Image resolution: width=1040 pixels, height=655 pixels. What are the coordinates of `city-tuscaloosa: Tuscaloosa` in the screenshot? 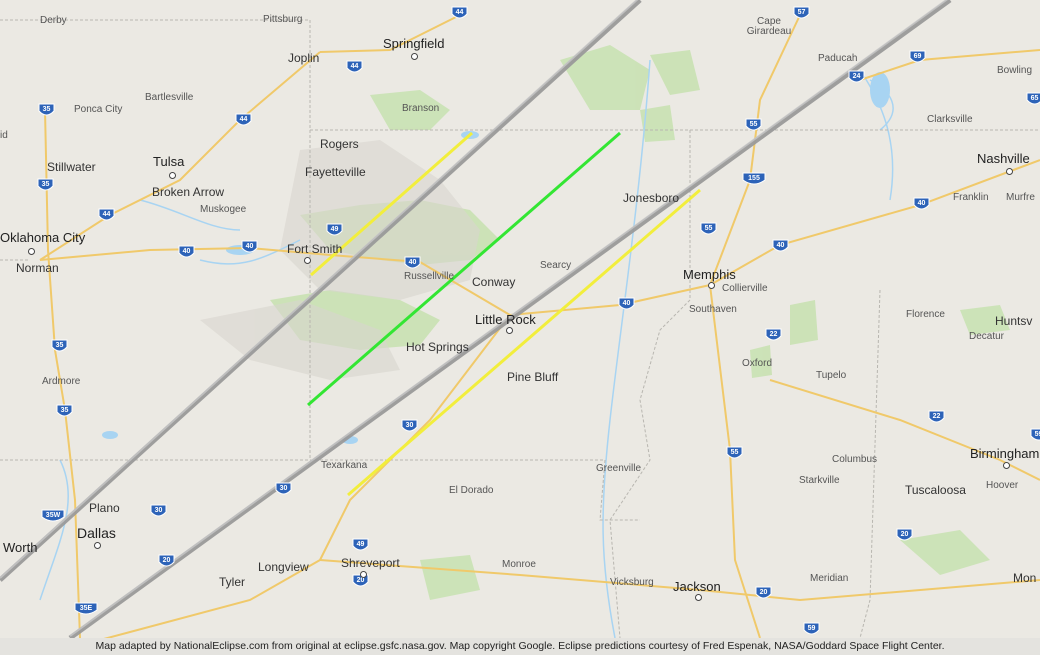 It's located at (935, 490).